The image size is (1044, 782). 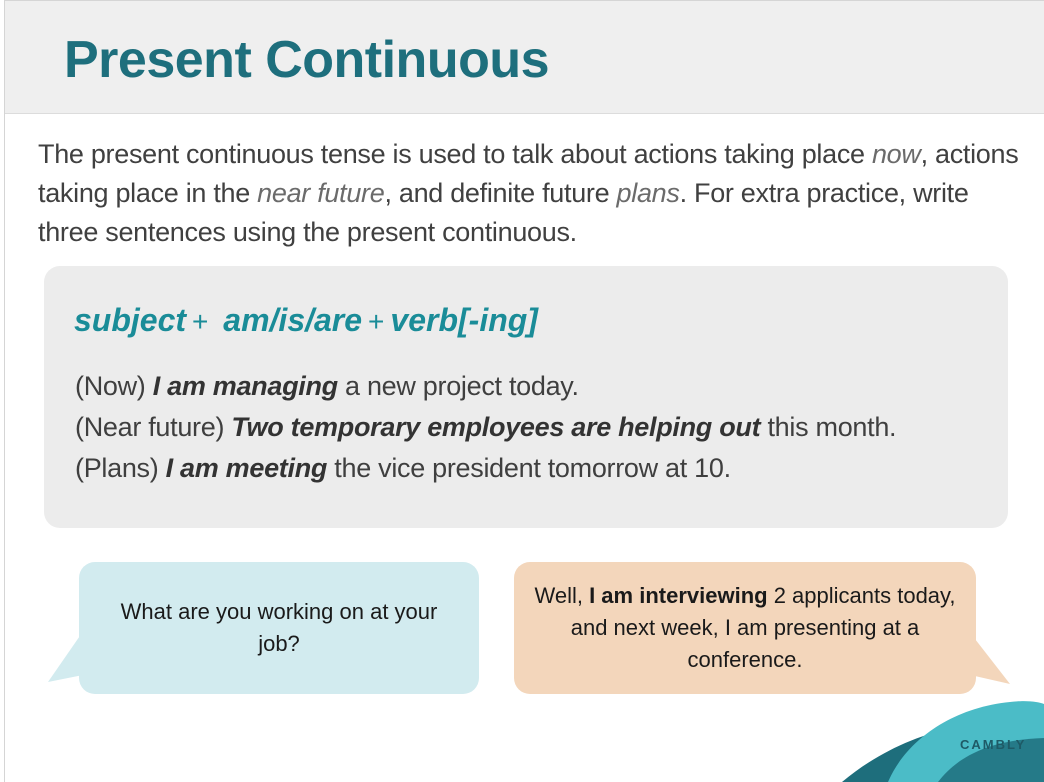 What do you see at coordinates (464, 320) in the screenshot?
I see `formula-verb-ing: verb[-ing]` at bounding box center [464, 320].